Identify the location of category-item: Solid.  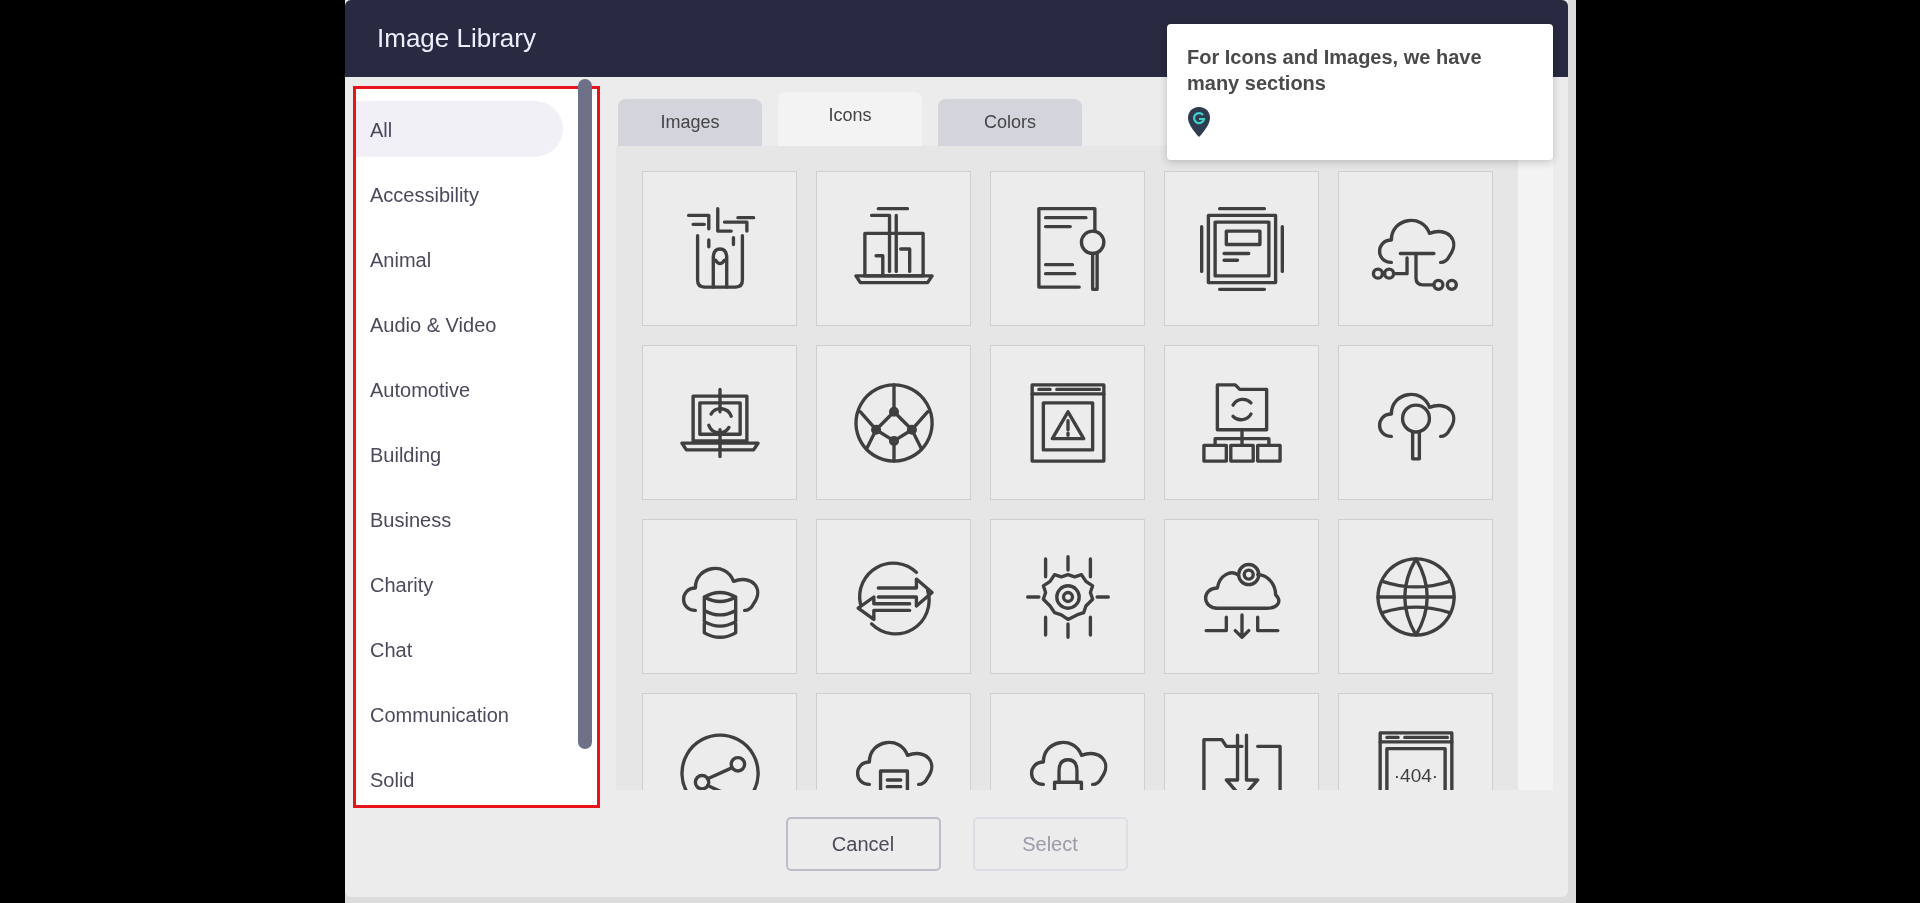
(459, 779).